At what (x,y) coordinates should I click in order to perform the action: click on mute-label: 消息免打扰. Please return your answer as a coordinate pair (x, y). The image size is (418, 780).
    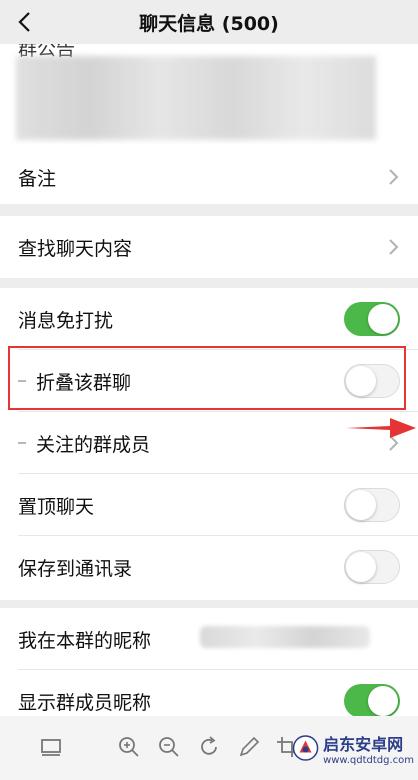
    Looking at the image, I should click on (66, 320).